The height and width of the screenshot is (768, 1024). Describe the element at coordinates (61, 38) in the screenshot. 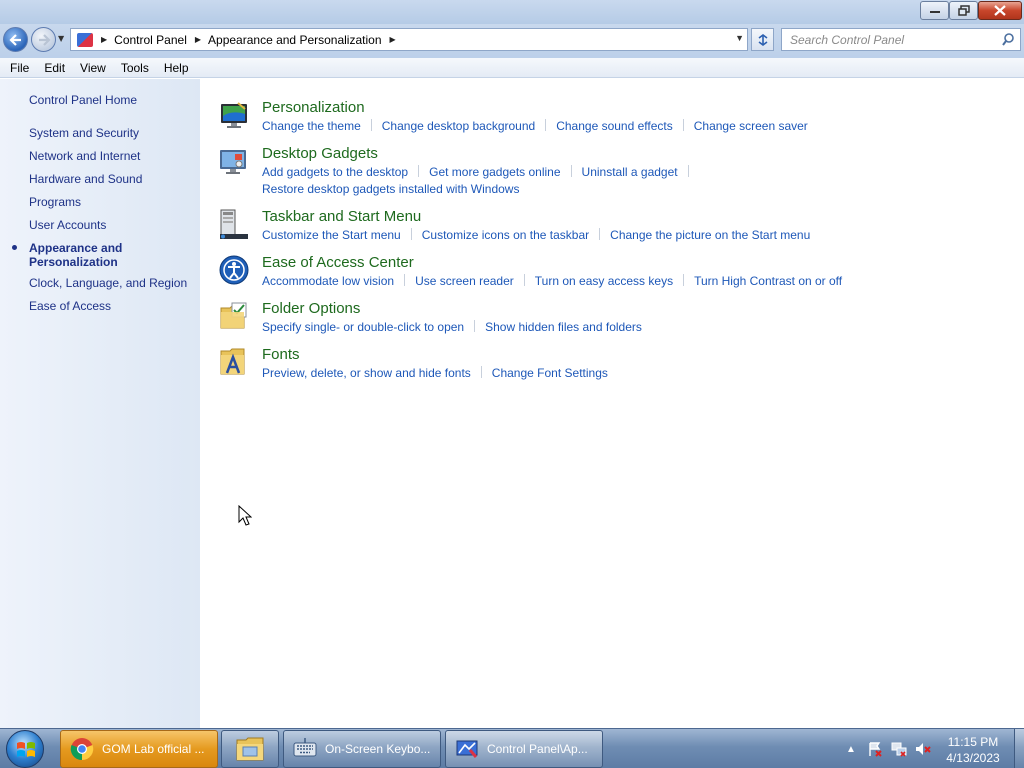

I see `recent-pages-dropdown: ▼` at that location.